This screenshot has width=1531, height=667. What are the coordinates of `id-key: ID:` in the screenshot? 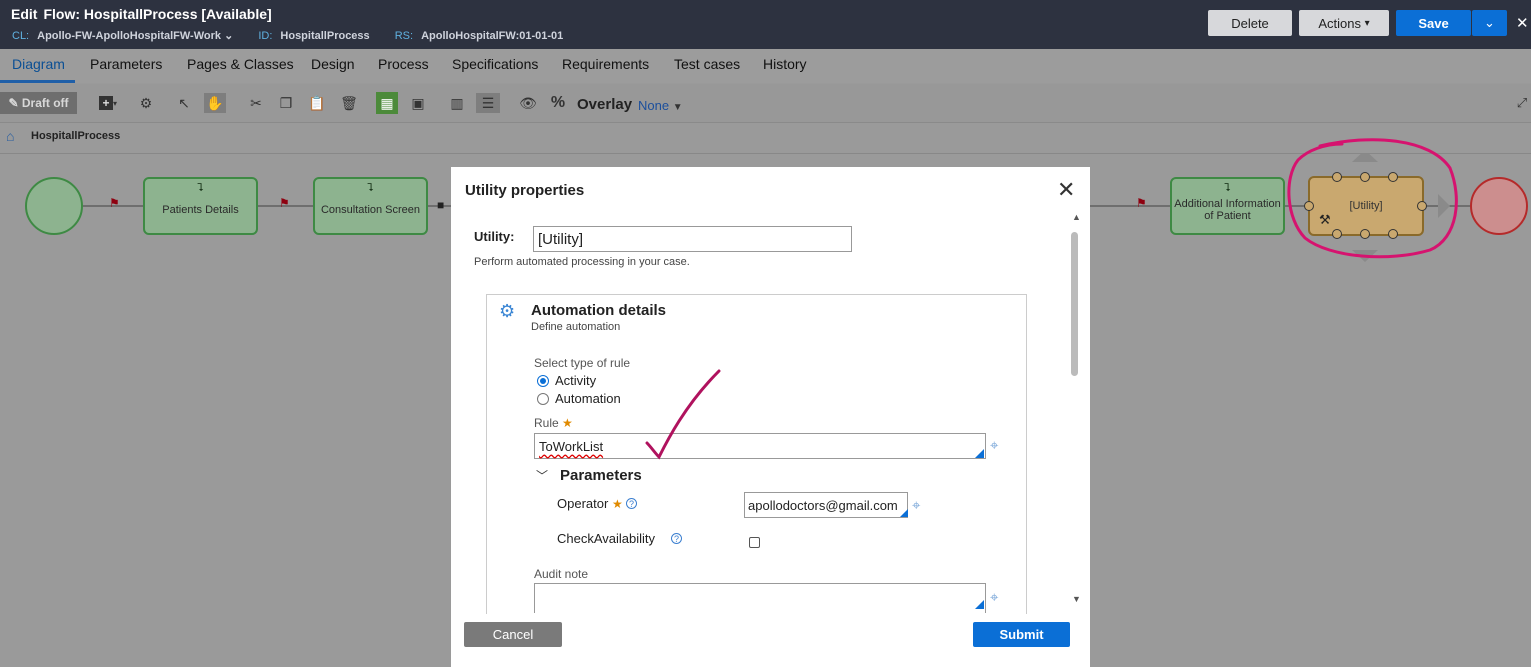 It's located at (265, 36).